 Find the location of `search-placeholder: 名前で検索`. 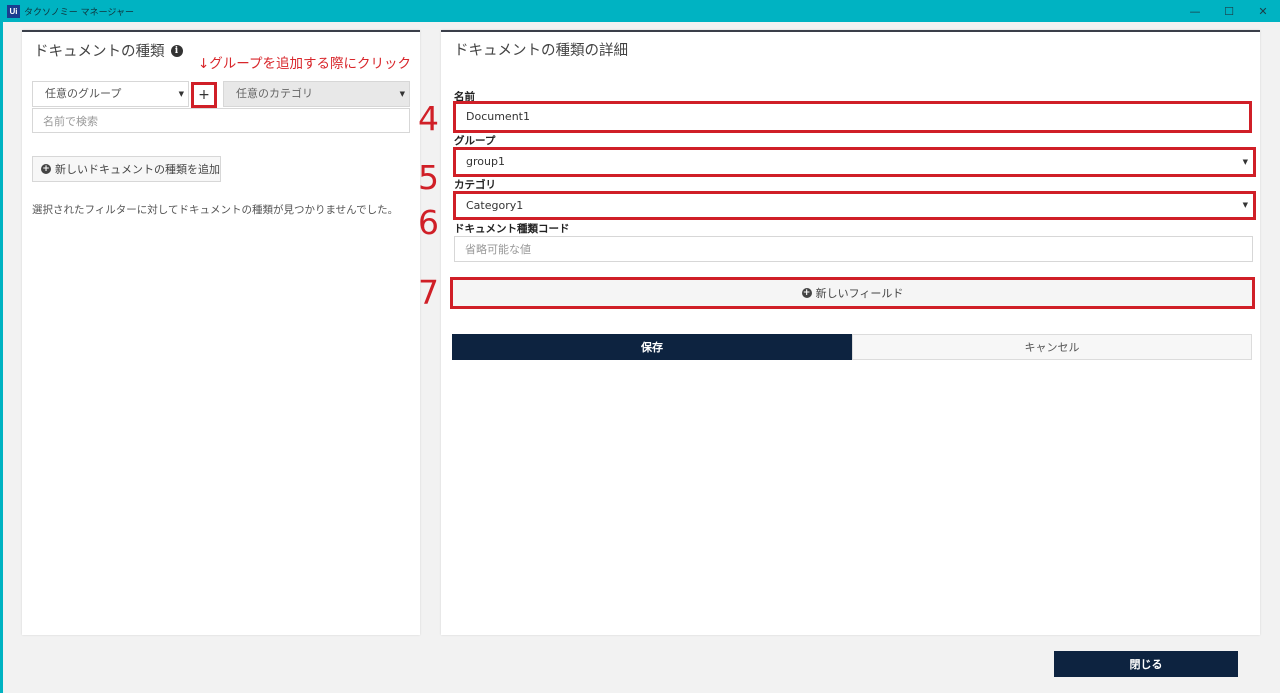

search-placeholder: 名前で検索 is located at coordinates (70, 121).